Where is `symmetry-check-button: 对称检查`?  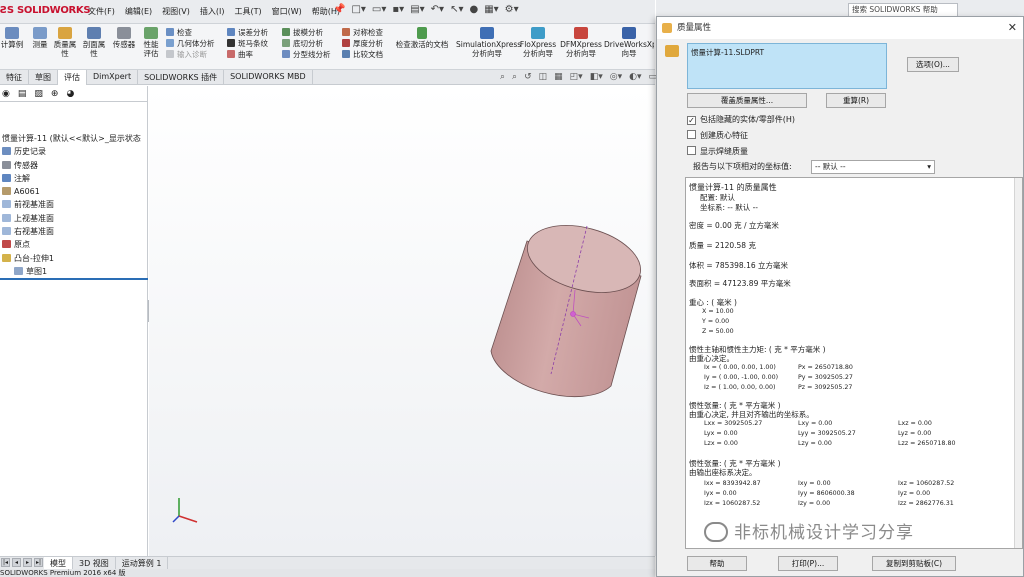 symmetry-check-button: 对称检查 is located at coordinates (362, 32).